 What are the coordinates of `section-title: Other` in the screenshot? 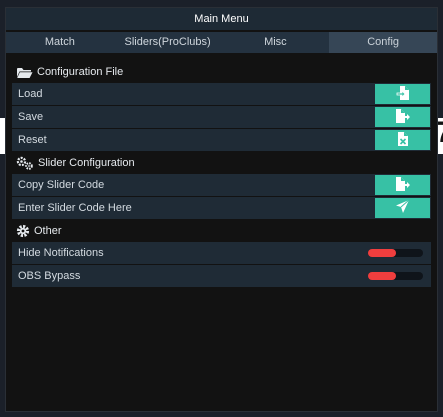 It's located at (48, 231).